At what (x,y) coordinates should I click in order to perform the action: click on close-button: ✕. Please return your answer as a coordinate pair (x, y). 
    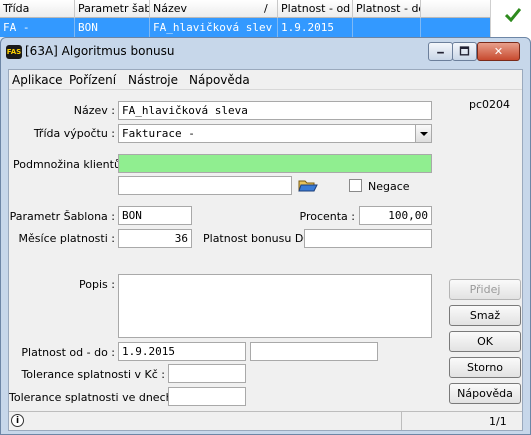
    Looking at the image, I should click on (498, 51).